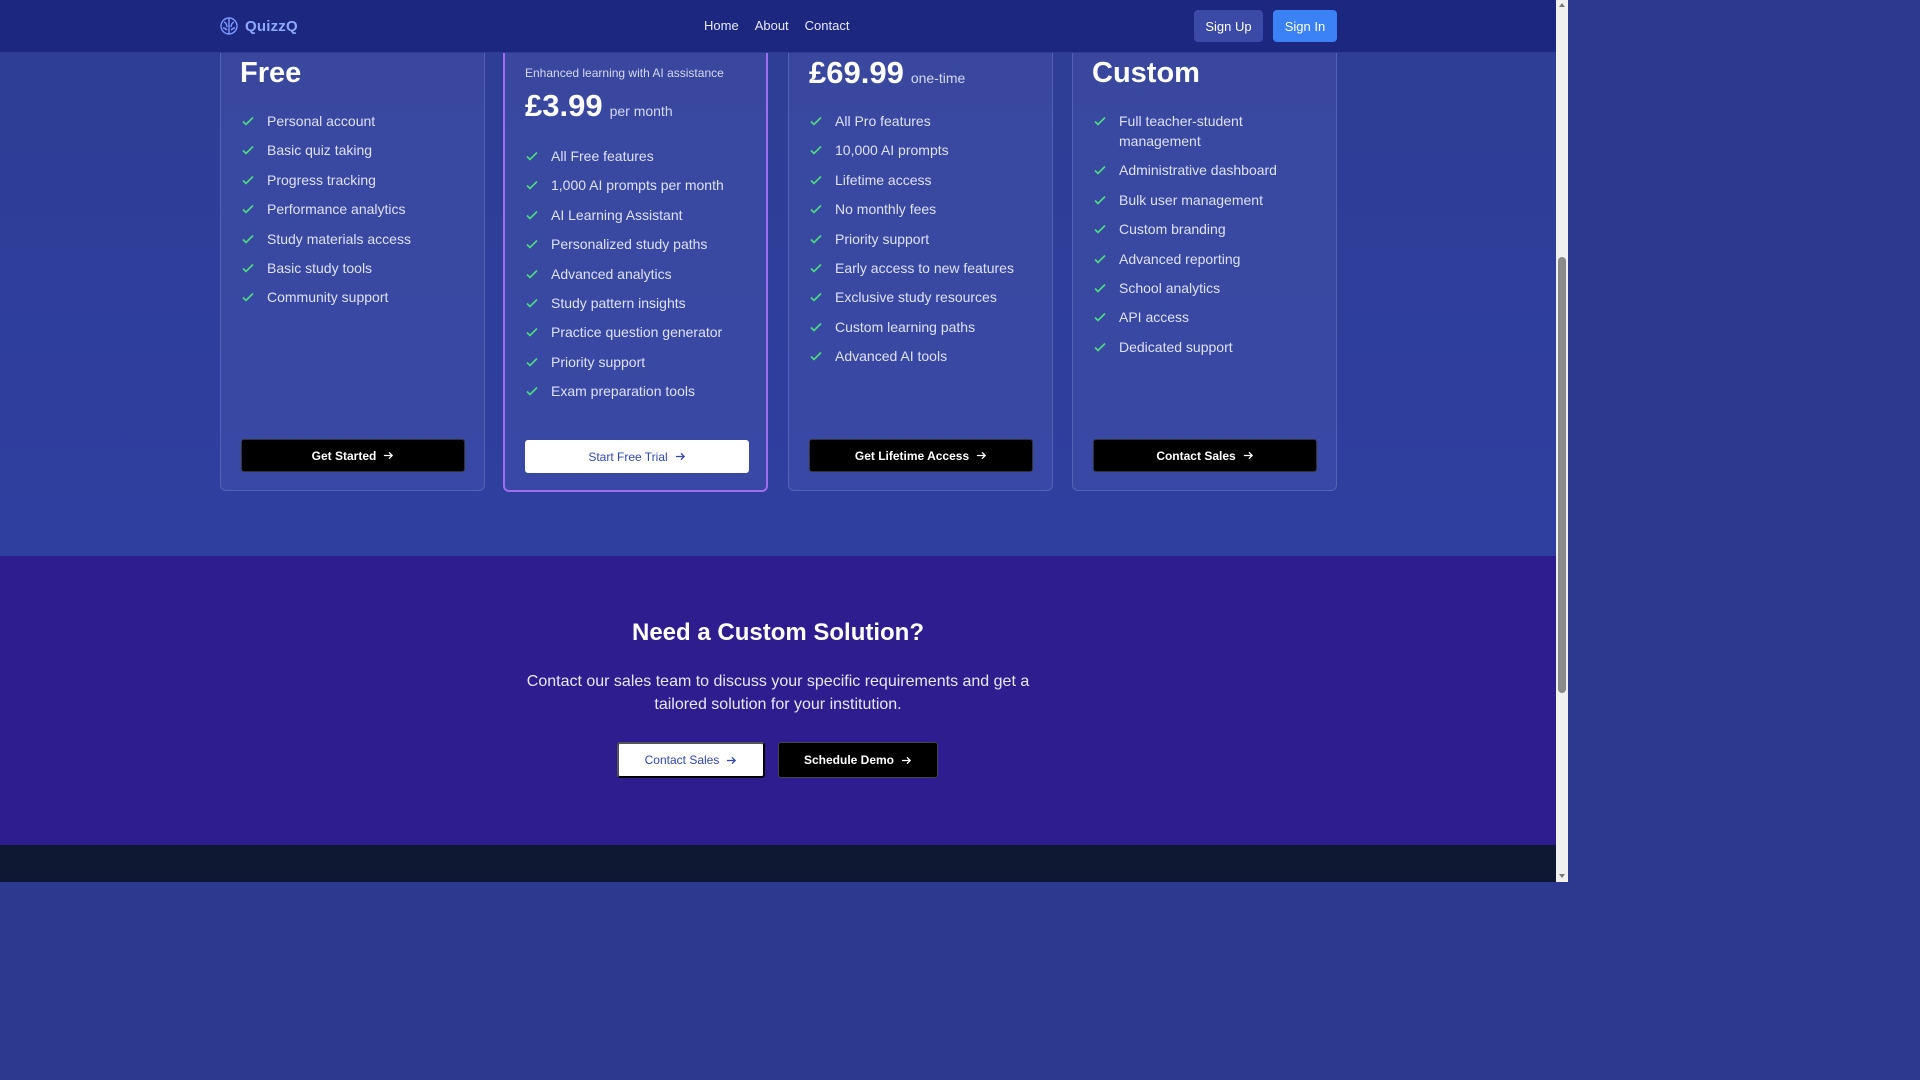 The height and width of the screenshot is (1080, 1920). Describe the element at coordinates (1208, 288) in the screenshot. I see `feature-item: School analytics` at that location.